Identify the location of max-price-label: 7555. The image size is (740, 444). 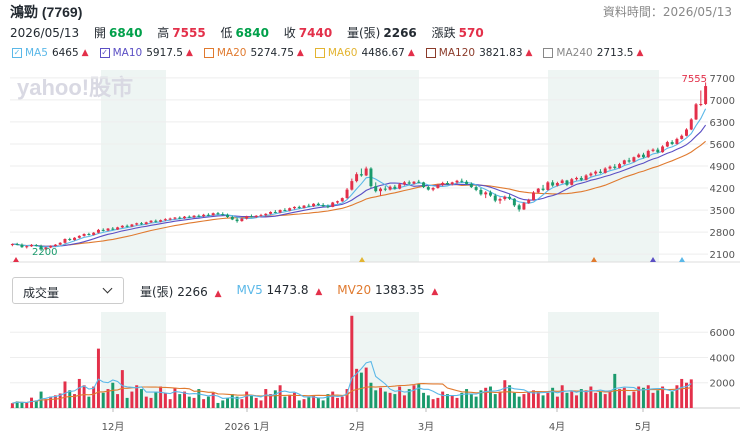
(694, 79).